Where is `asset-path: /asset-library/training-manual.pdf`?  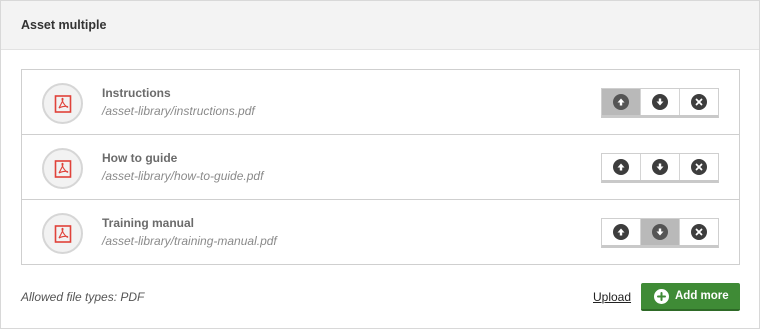
asset-path: /asset-library/training-manual.pdf is located at coordinates (189, 241).